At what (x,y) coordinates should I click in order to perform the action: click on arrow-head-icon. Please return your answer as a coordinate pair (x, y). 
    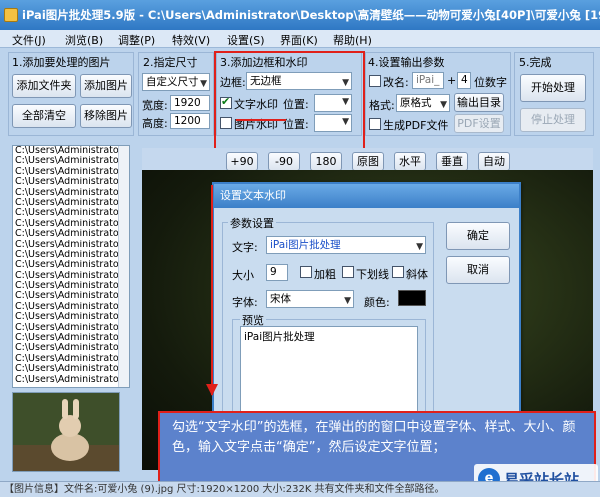
    Looking at the image, I should click on (212, 390).